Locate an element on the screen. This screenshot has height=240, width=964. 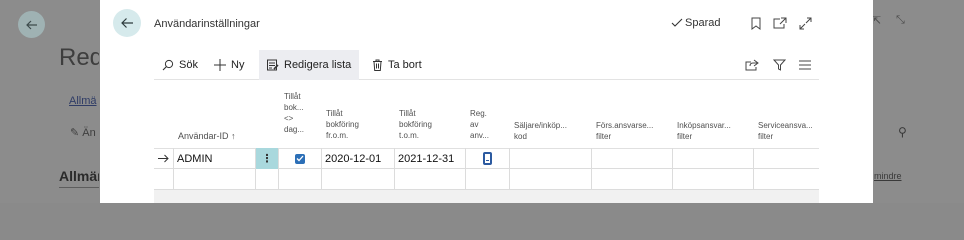
column-header-line: t.o.m. is located at coordinates (409, 135).